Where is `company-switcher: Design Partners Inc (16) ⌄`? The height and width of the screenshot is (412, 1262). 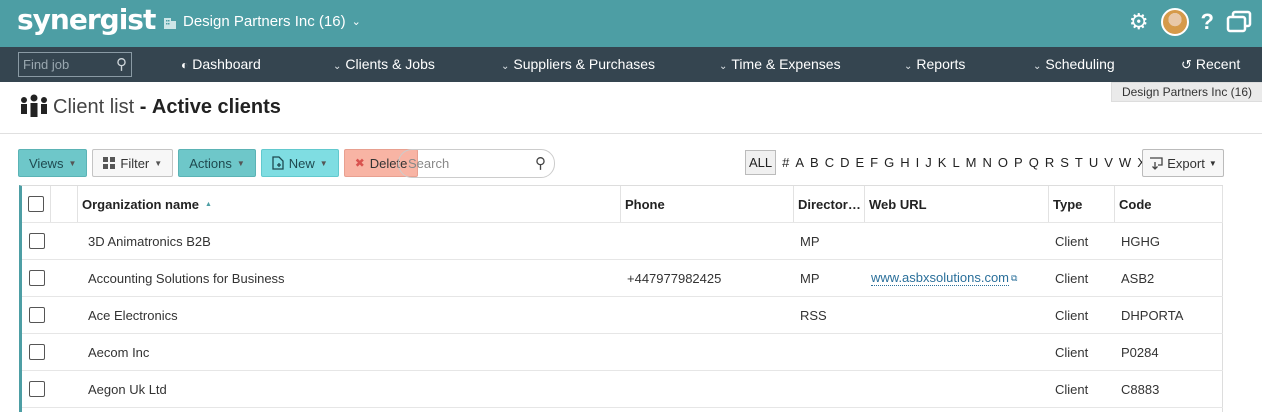
company-switcher: Design Partners Inc (16) ⌄ is located at coordinates (262, 21).